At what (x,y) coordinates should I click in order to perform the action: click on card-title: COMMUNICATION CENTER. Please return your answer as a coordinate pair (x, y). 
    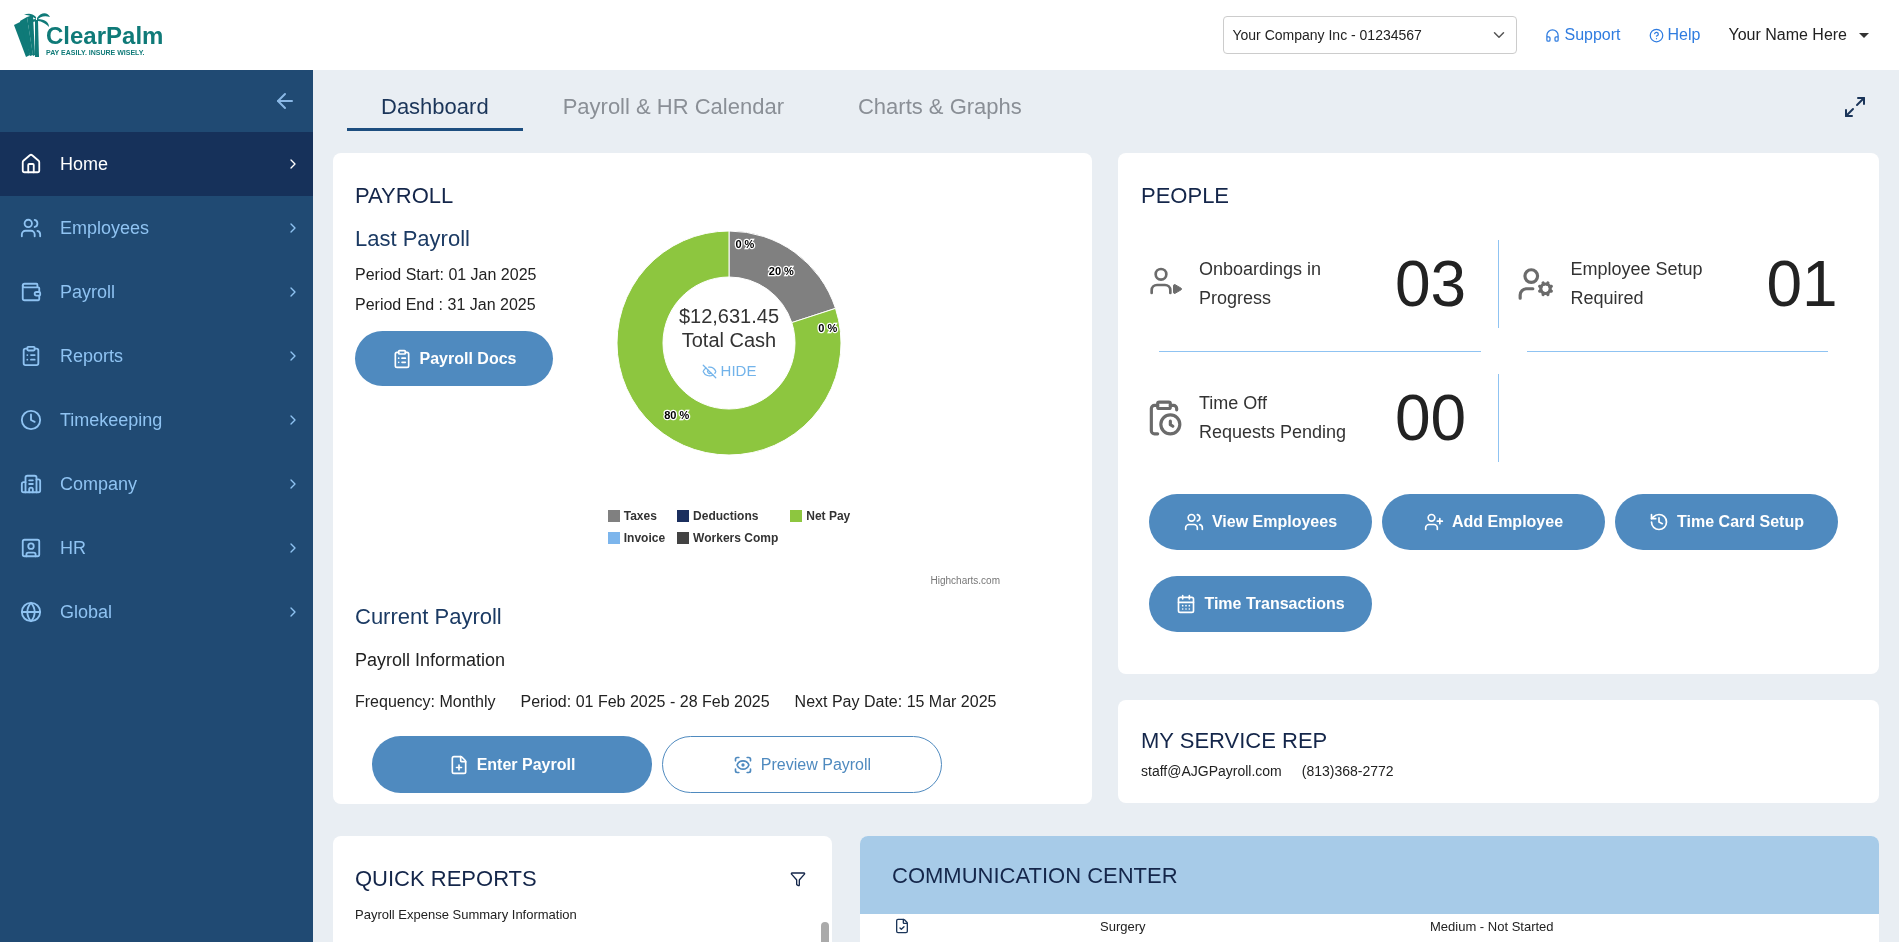
    Looking at the image, I should click on (1035, 875).